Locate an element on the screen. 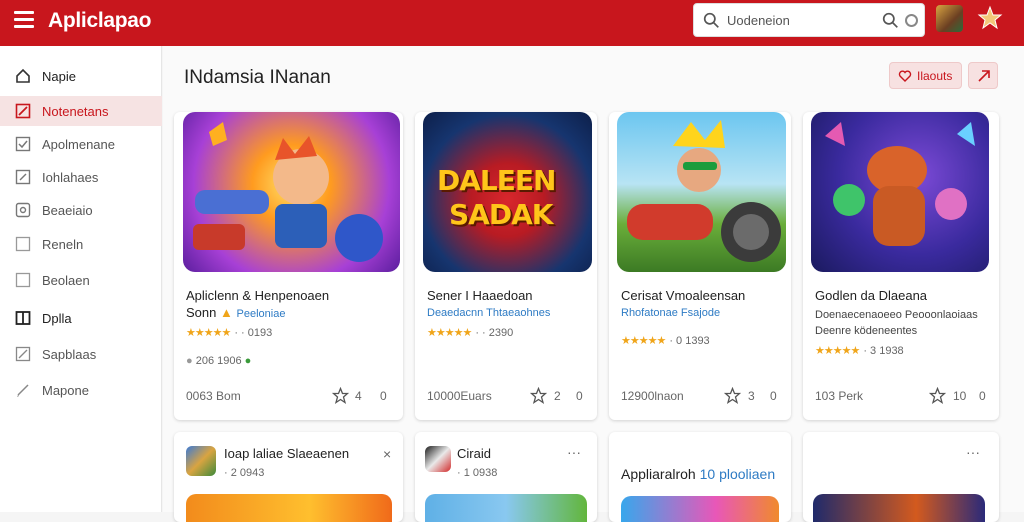 The image size is (1024, 522). views-button: Ilaouts is located at coordinates (925, 75).